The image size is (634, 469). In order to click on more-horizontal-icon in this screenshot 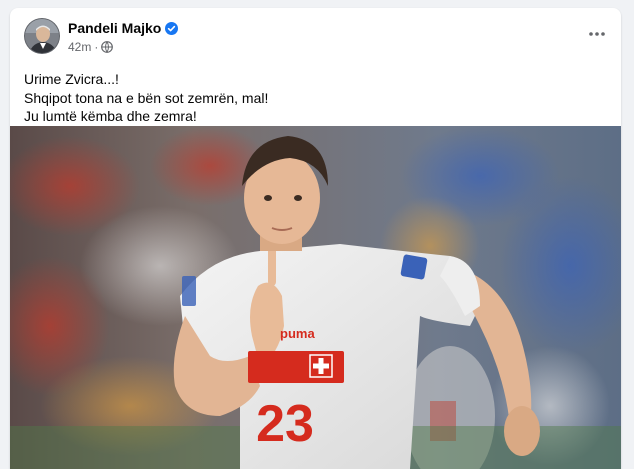, I will do `click(597, 34)`.